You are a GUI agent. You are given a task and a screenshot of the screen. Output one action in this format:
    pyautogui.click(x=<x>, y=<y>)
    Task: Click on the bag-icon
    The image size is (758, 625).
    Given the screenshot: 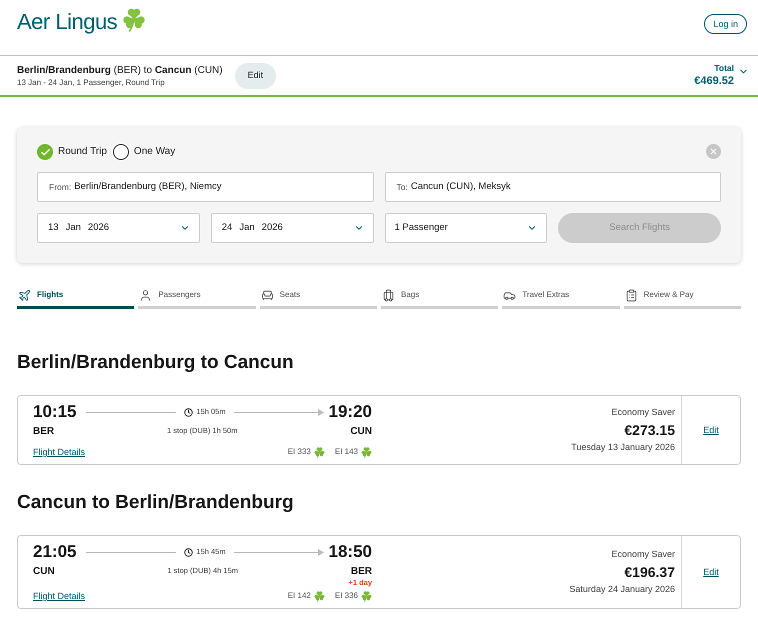 What is the action you would take?
    pyautogui.click(x=388, y=295)
    